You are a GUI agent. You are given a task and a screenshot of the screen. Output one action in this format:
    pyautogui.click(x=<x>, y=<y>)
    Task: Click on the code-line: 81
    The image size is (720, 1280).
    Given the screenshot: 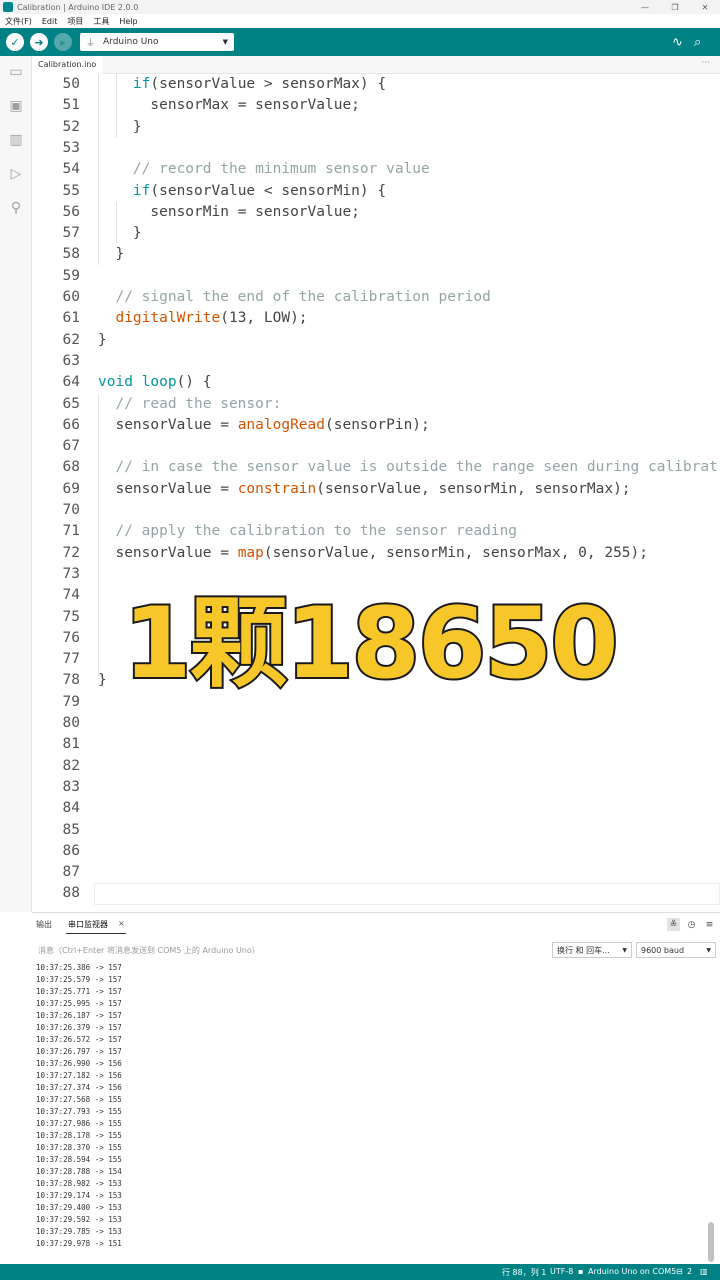 What is the action you would take?
    pyautogui.click(x=376, y=744)
    